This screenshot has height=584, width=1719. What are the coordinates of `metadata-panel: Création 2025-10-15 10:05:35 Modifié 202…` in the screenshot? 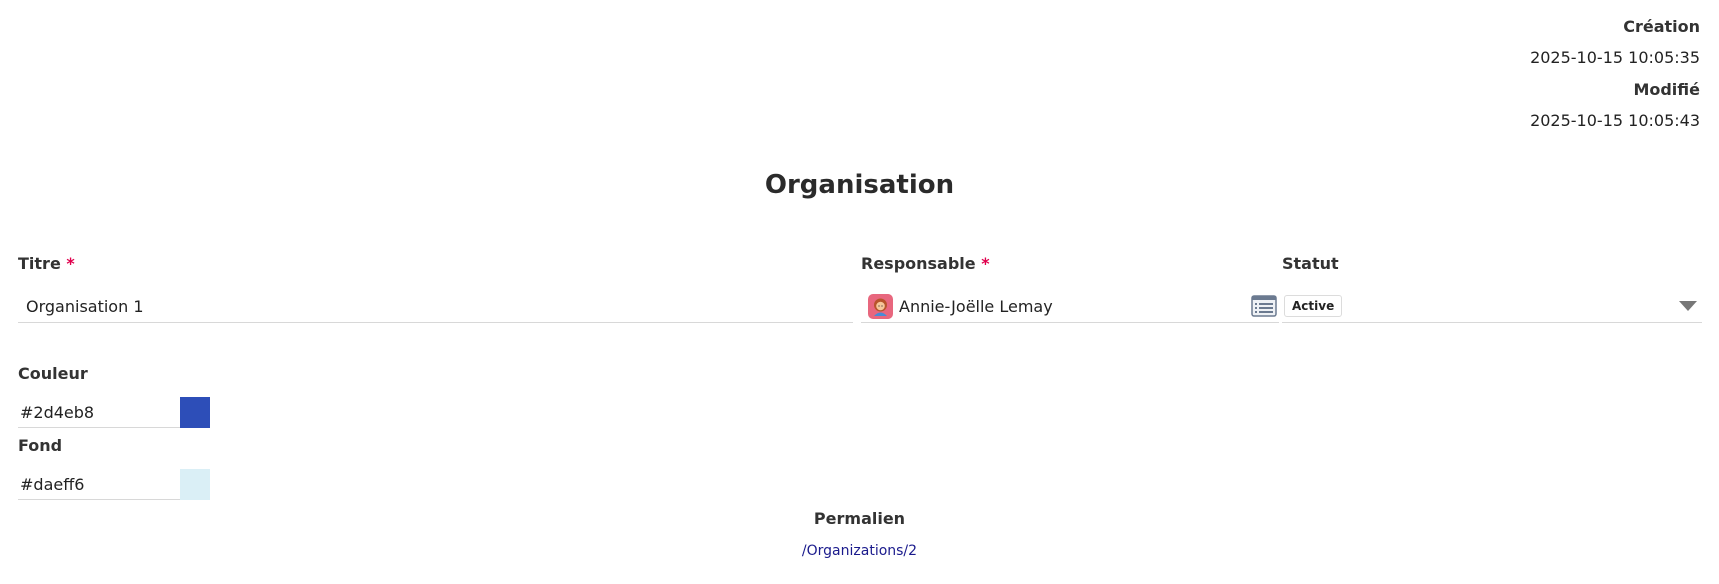 It's located at (1615, 79).